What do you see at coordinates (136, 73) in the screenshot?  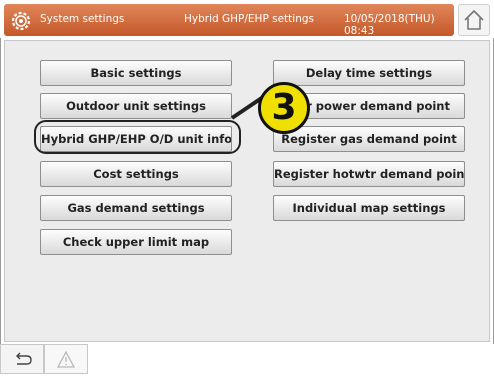 I see `basic-settings-button: Basic settings` at bounding box center [136, 73].